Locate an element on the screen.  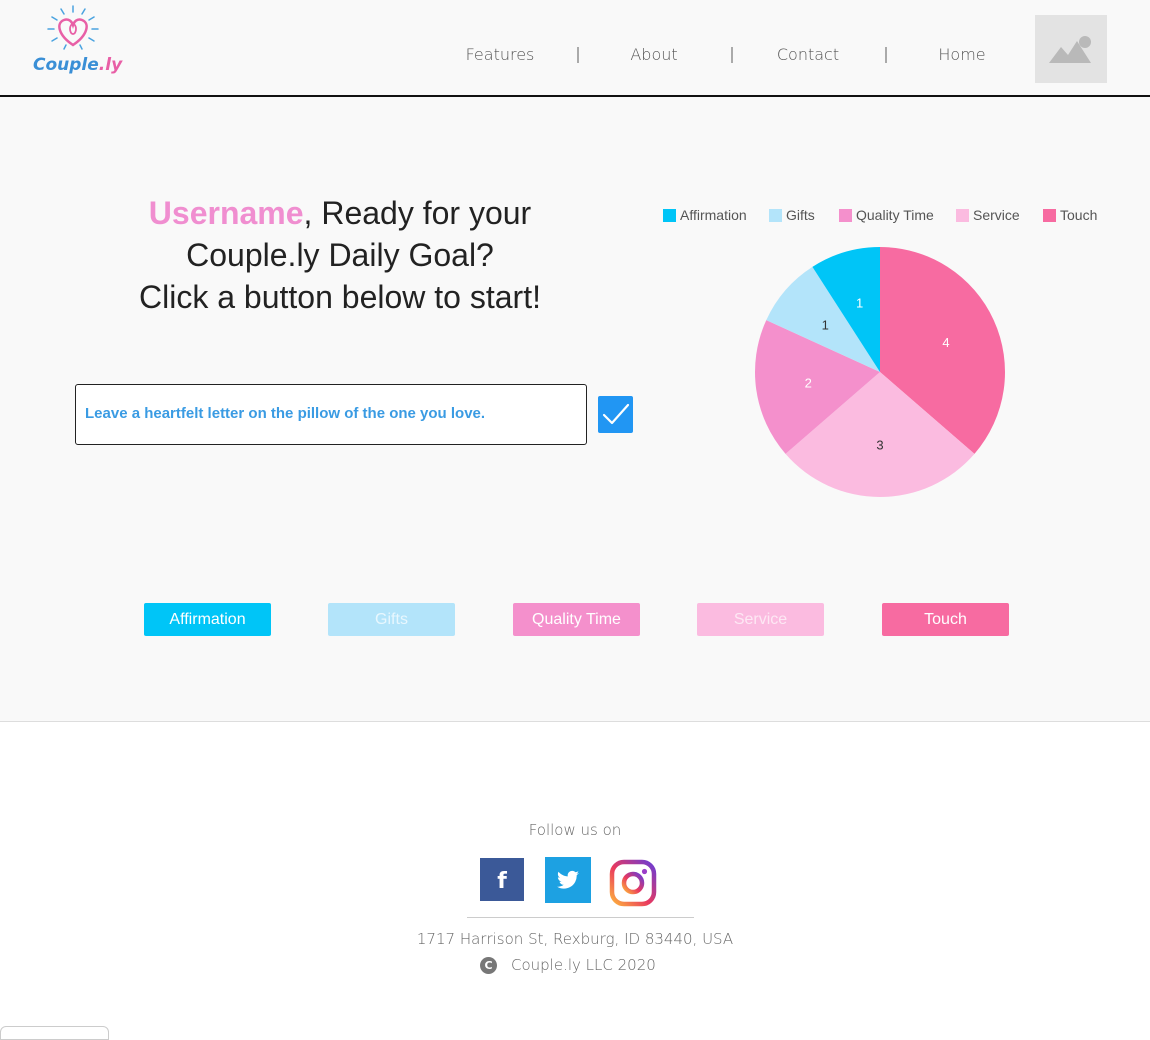
legend-item: Gifts is located at coordinates (792, 215).